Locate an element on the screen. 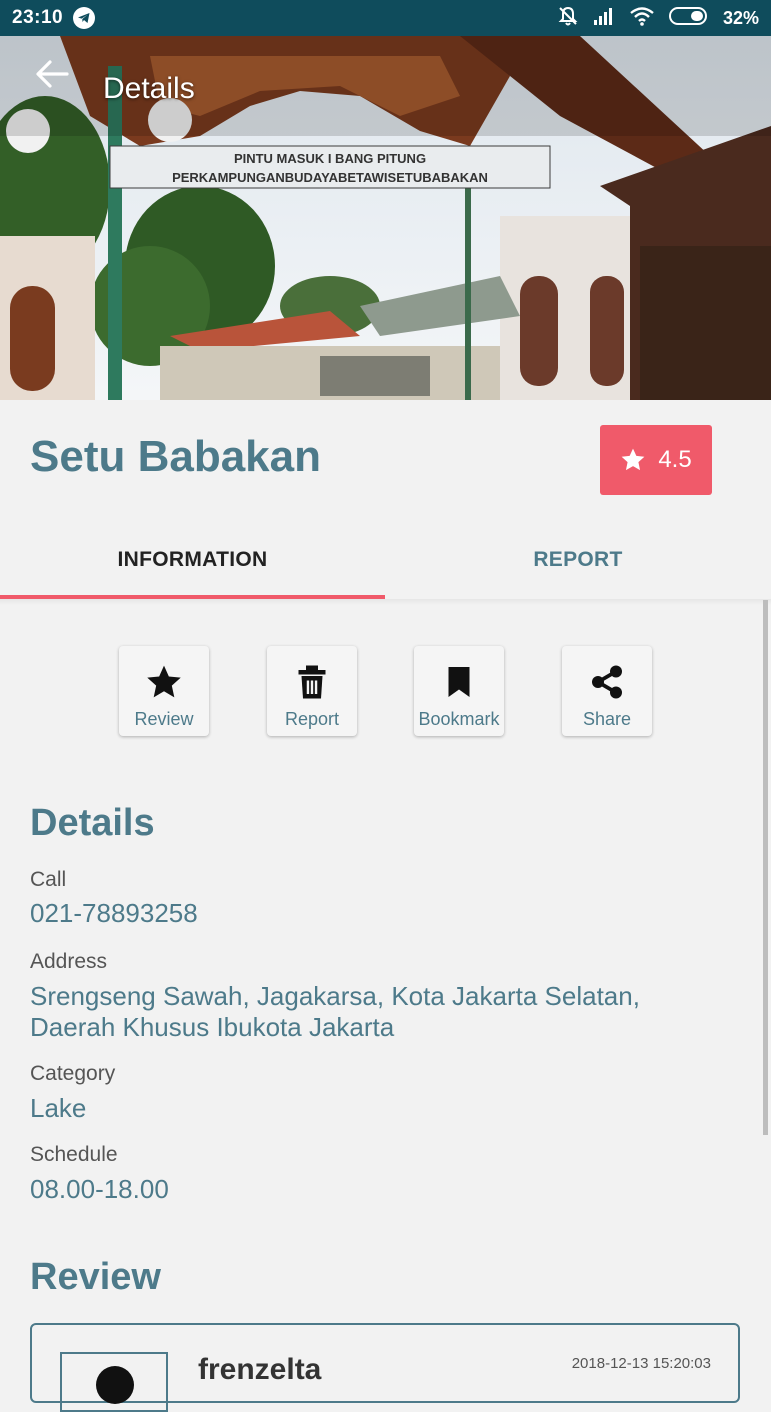 Image resolution: width=771 pixels, height=1412 pixels. trash-icon is located at coordinates (312, 682).